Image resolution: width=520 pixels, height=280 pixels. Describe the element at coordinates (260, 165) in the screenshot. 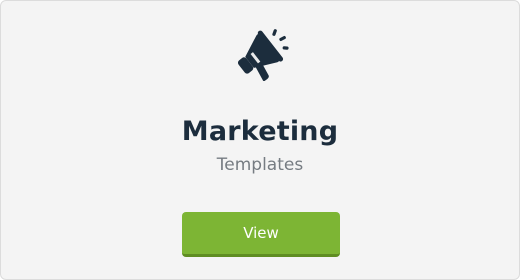

I see `card-subtitle: Templates` at that location.